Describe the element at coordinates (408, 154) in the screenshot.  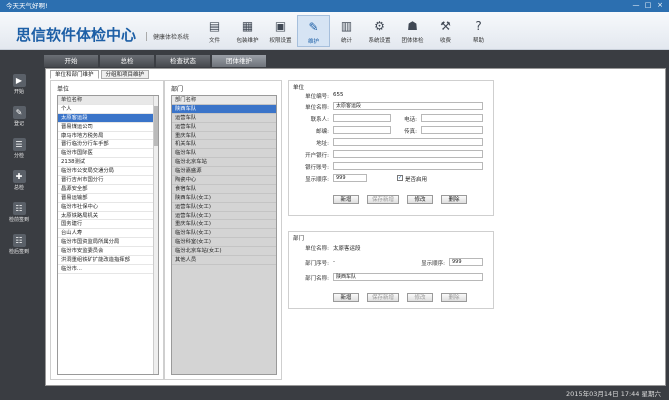
I see `bank-field` at that location.